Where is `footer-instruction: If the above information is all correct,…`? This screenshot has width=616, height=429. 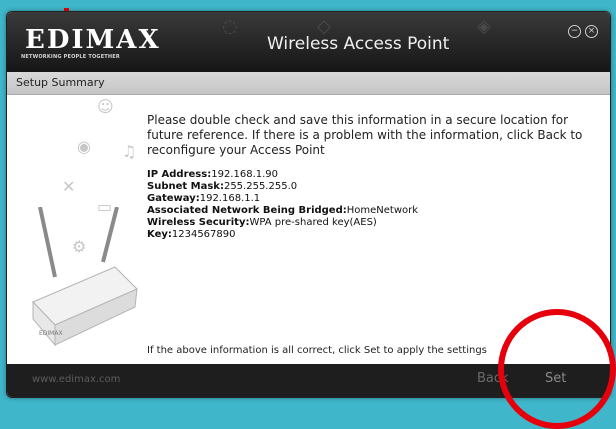
footer-instruction: If the above information is all correct,… is located at coordinates (317, 350).